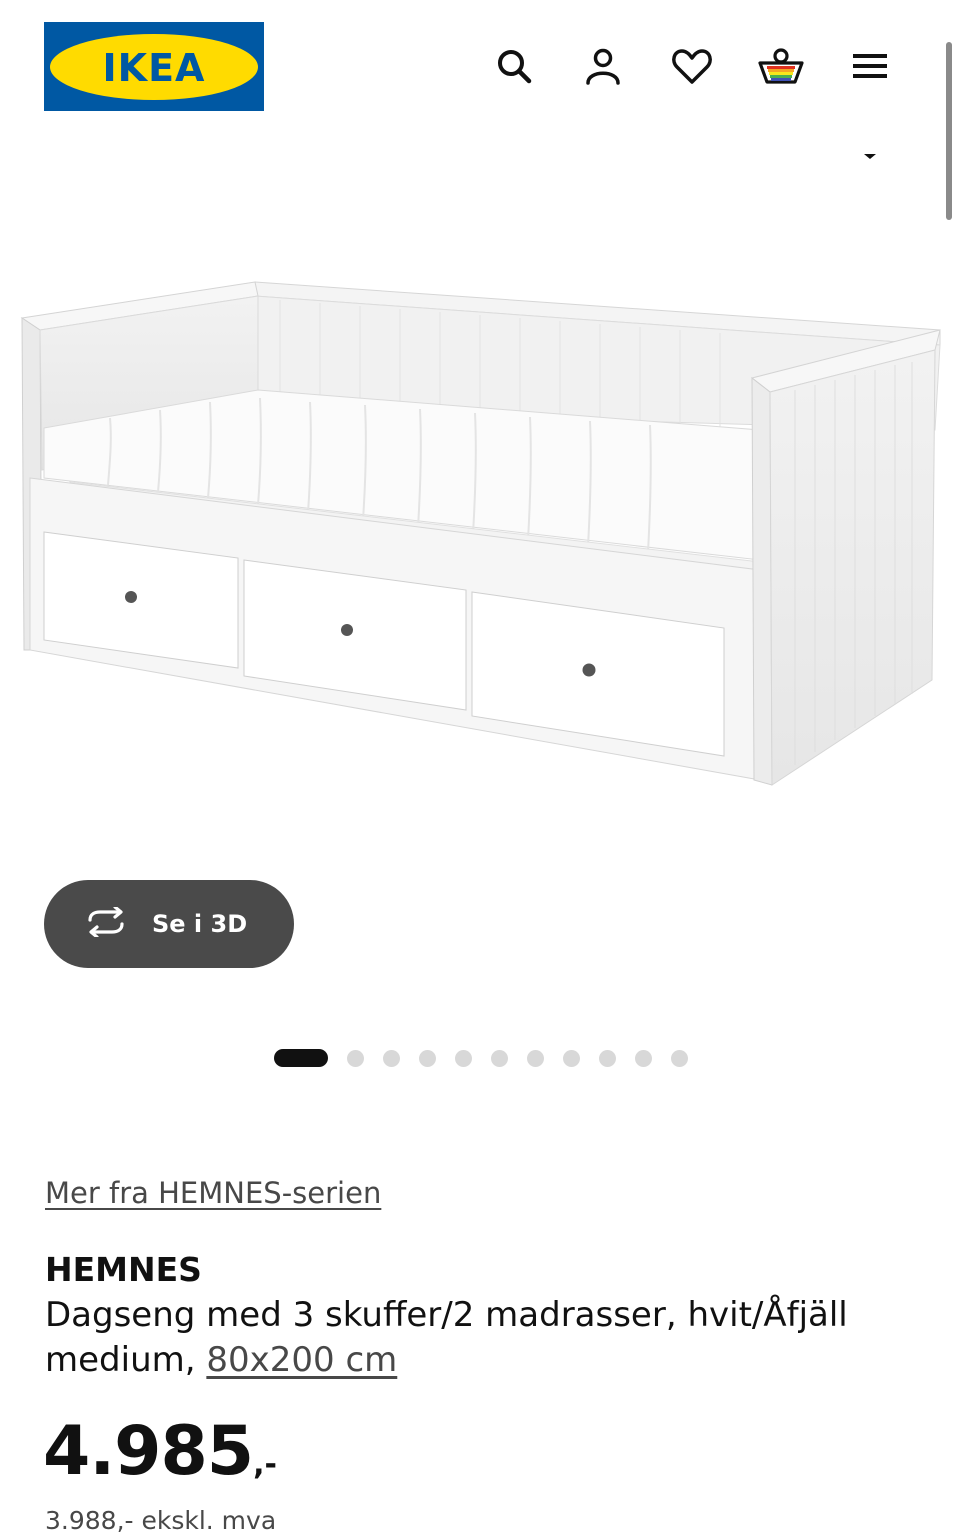 The image size is (960, 1536). Describe the element at coordinates (200, 924) in the screenshot. I see `view-3d-label: Se i 3D` at that location.